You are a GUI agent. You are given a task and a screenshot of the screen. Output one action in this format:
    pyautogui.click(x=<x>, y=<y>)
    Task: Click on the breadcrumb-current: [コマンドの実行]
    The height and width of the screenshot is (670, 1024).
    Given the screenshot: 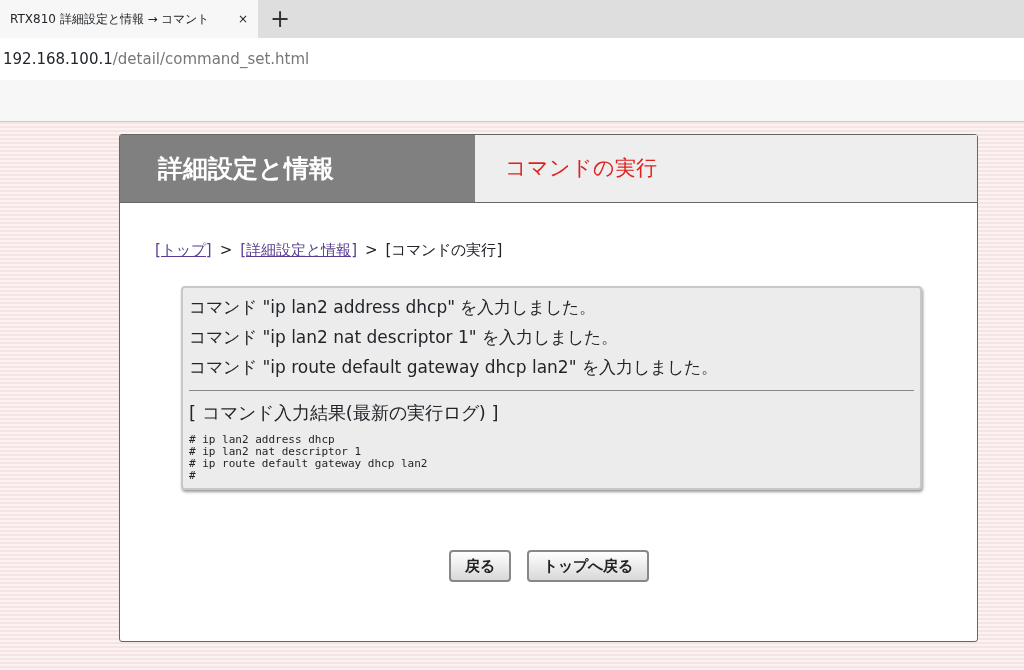 What is the action you would take?
    pyautogui.click(x=444, y=250)
    